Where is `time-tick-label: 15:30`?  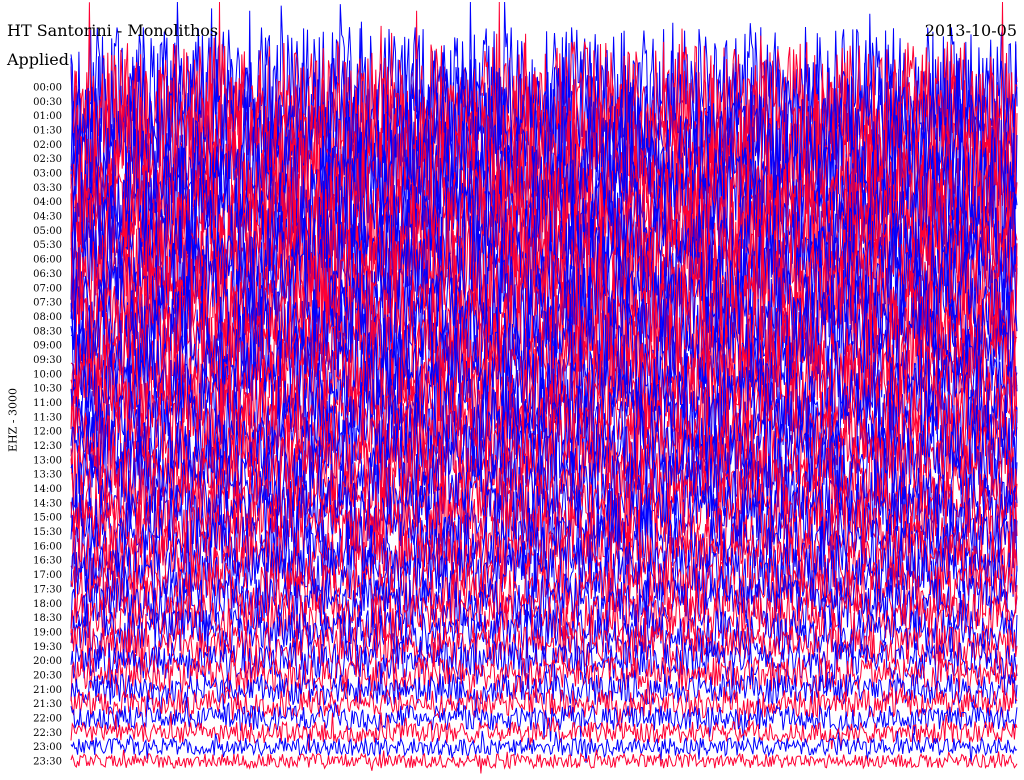 time-tick-label: 15:30 is located at coordinates (47, 532).